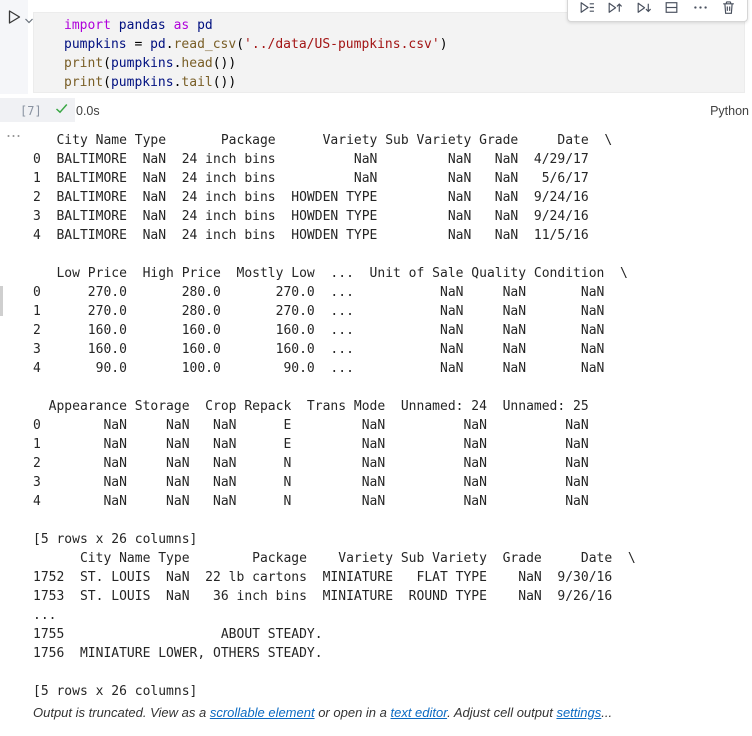  What do you see at coordinates (61, 108) in the screenshot?
I see `success-check-icon` at bounding box center [61, 108].